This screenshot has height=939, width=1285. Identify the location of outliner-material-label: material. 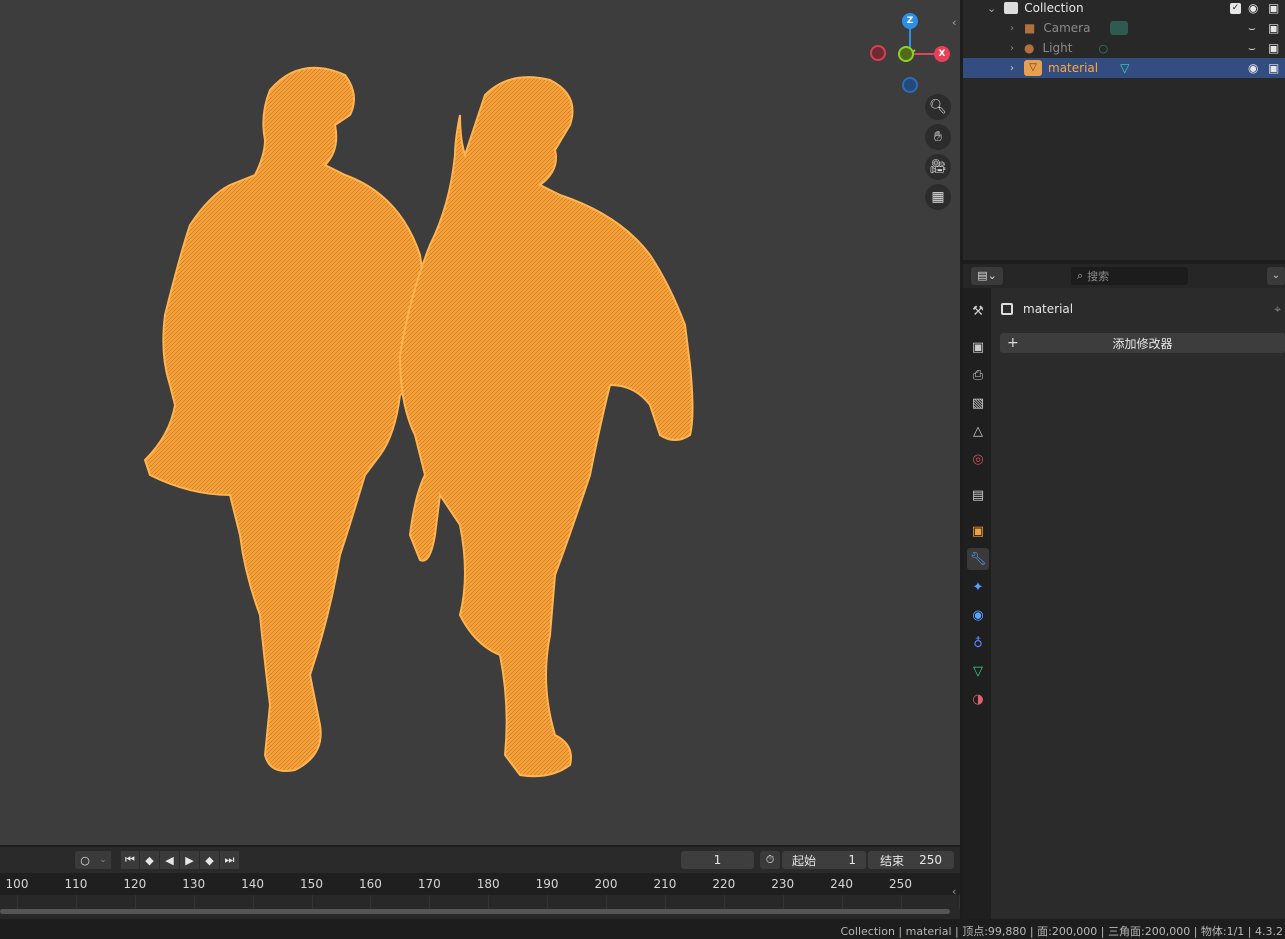
(1073, 68).